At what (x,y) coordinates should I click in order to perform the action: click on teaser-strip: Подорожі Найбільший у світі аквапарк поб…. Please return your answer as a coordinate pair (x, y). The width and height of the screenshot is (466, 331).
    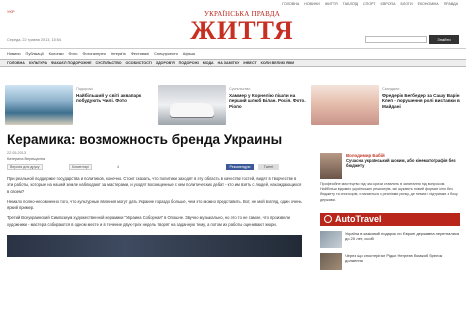
    Looking at the image, I should click on (232, 105).